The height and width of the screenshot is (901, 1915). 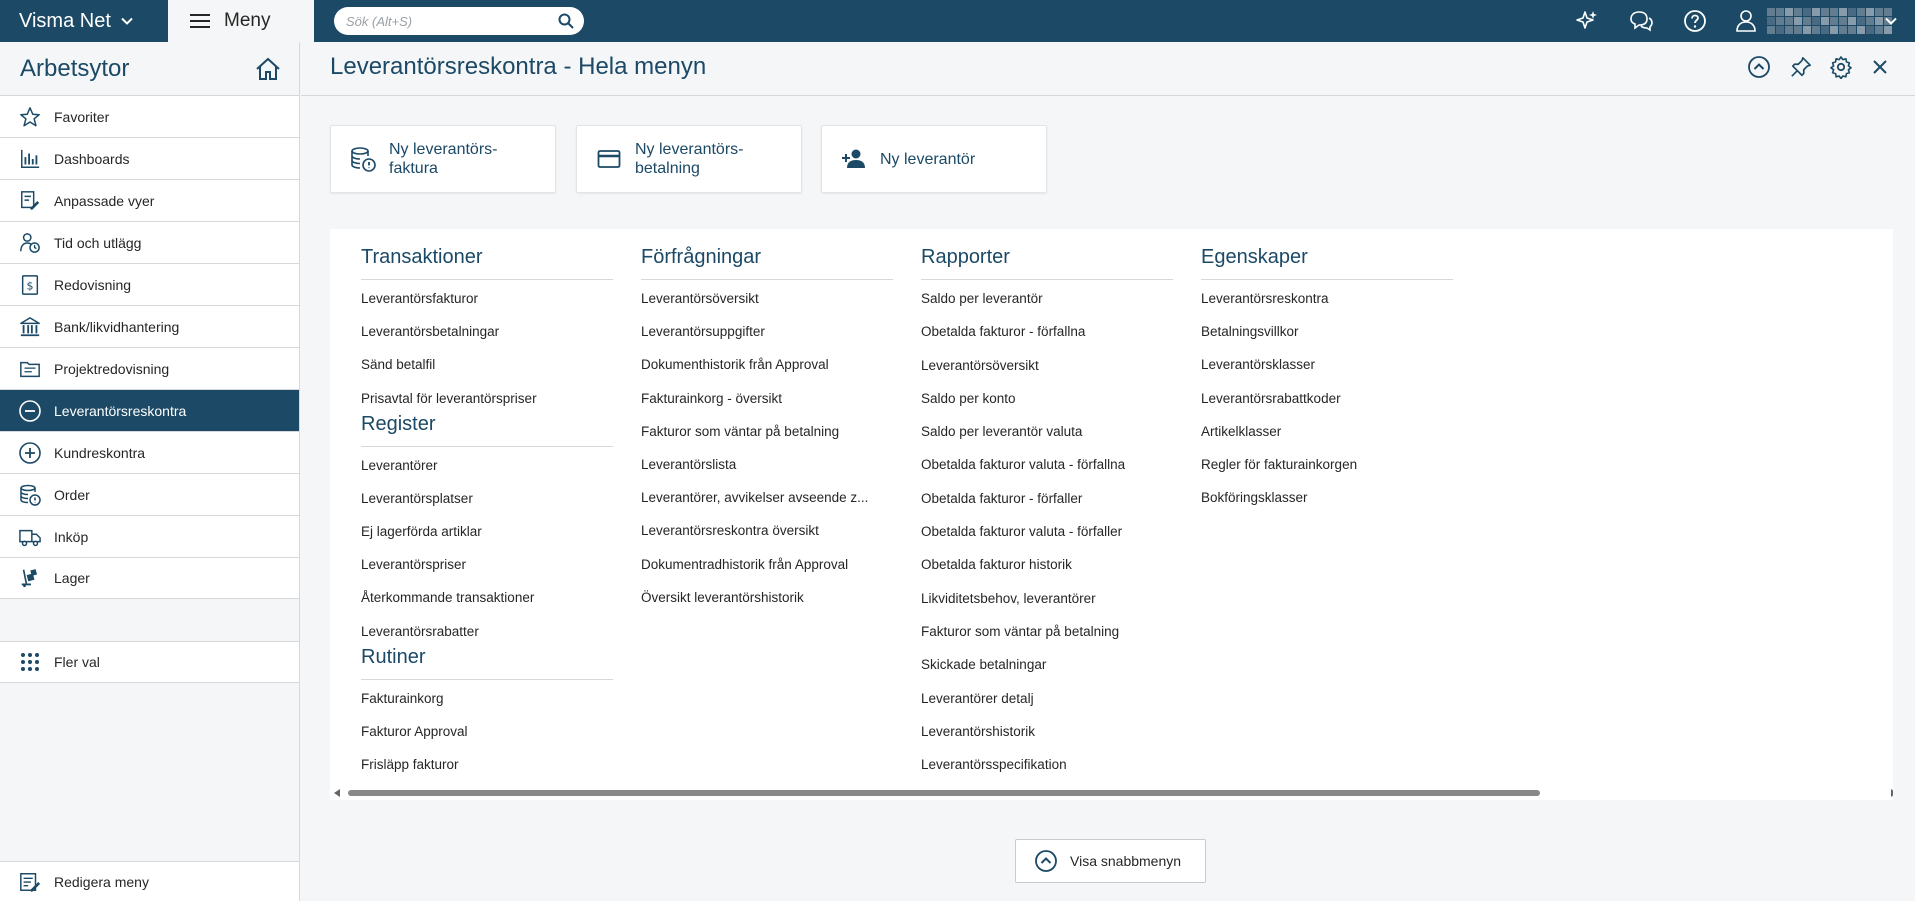 What do you see at coordinates (1047, 606) in the screenshot?
I see `menu-link: Likviditetsbehov, leverantörer` at bounding box center [1047, 606].